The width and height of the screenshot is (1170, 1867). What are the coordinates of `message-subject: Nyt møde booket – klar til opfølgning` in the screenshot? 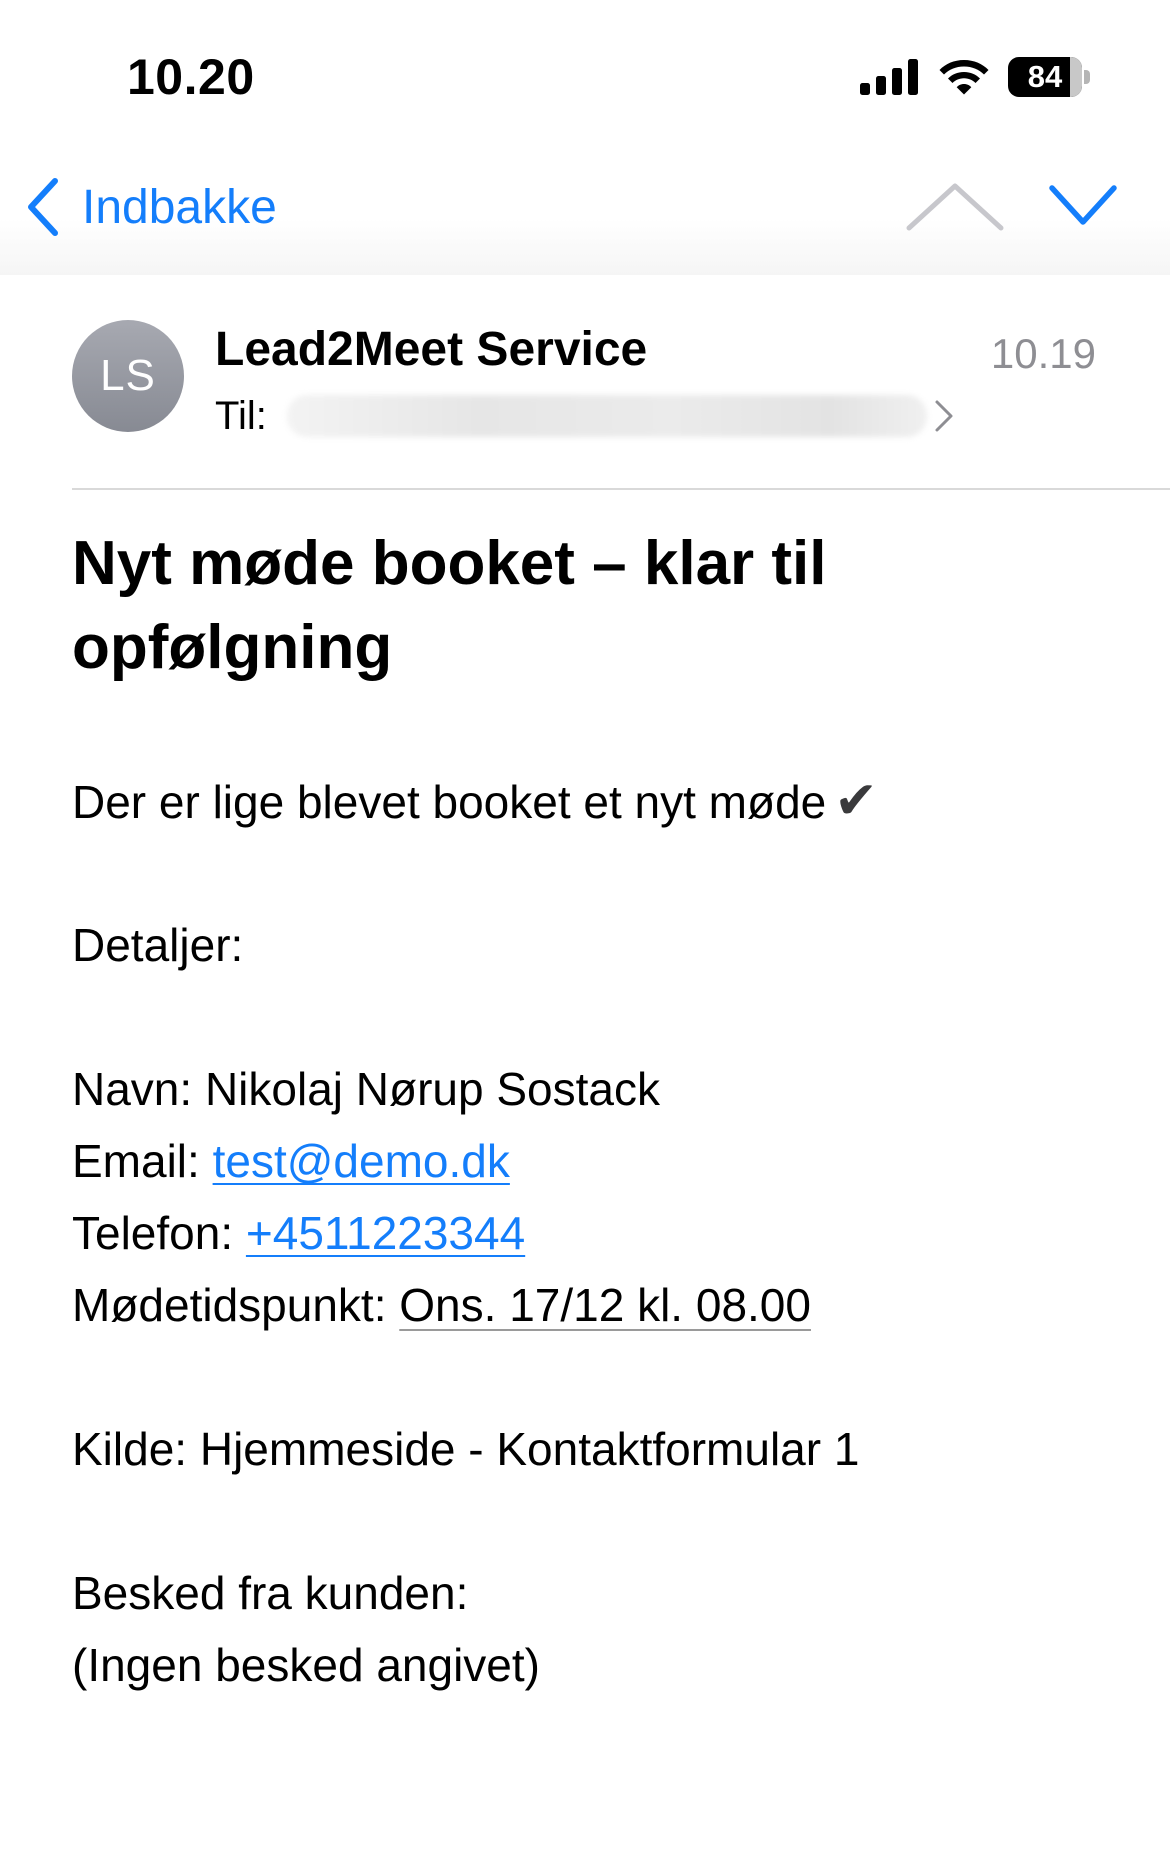 It's located at (449, 605).